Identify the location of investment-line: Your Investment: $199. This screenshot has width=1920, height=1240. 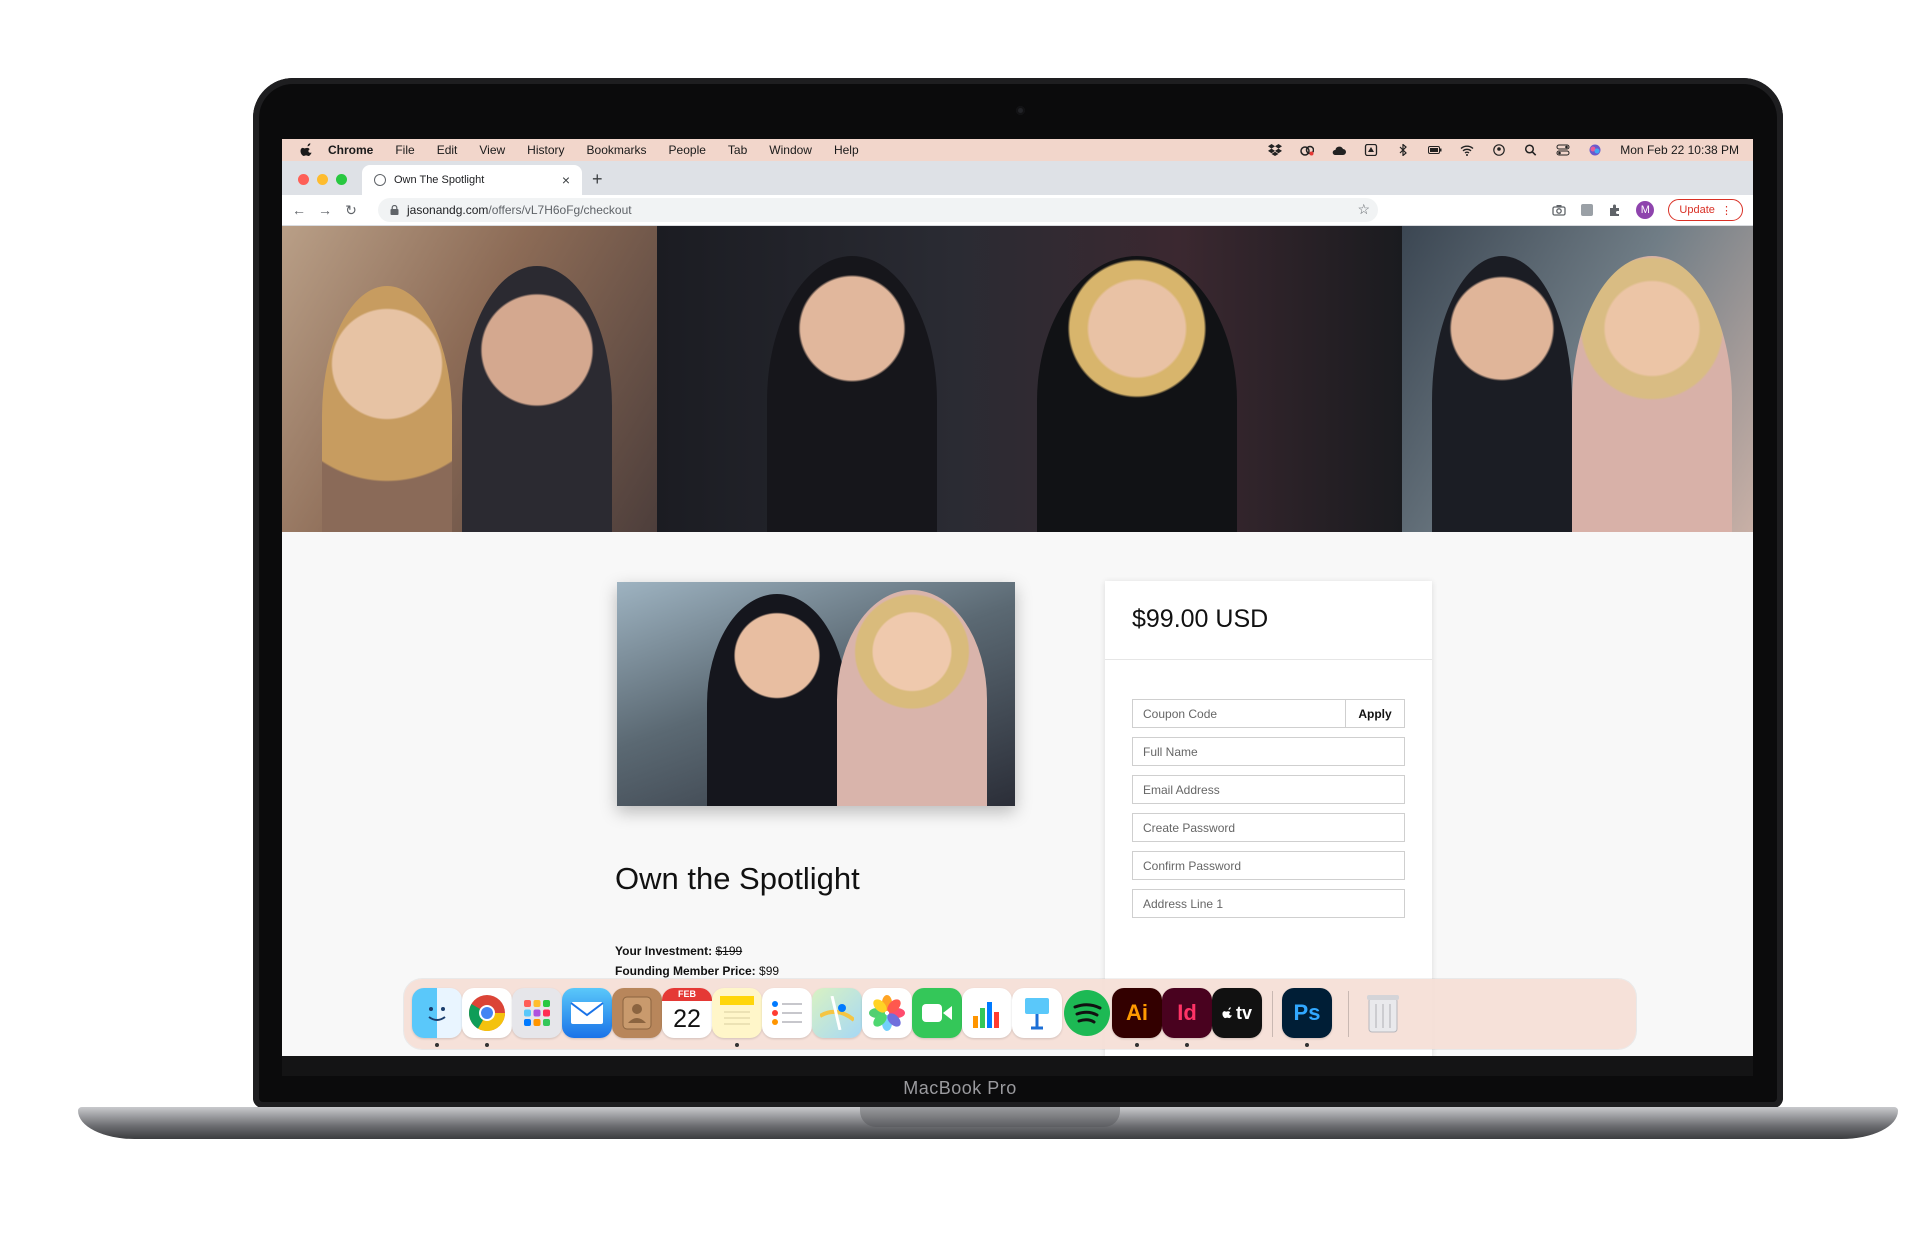
(697, 951).